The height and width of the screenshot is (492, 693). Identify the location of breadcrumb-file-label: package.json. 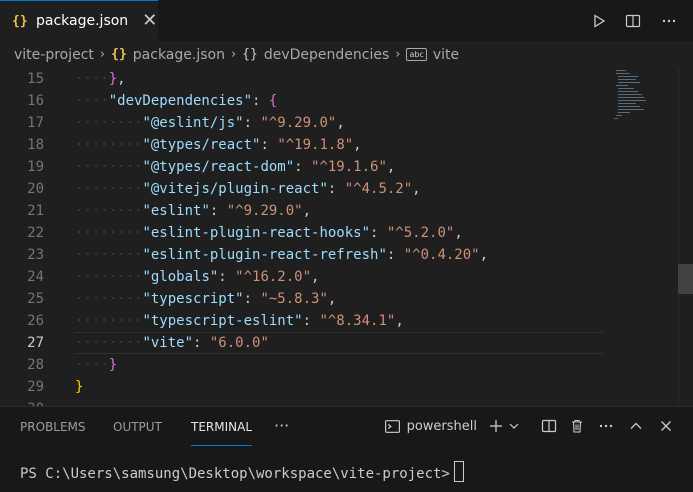
(178, 54).